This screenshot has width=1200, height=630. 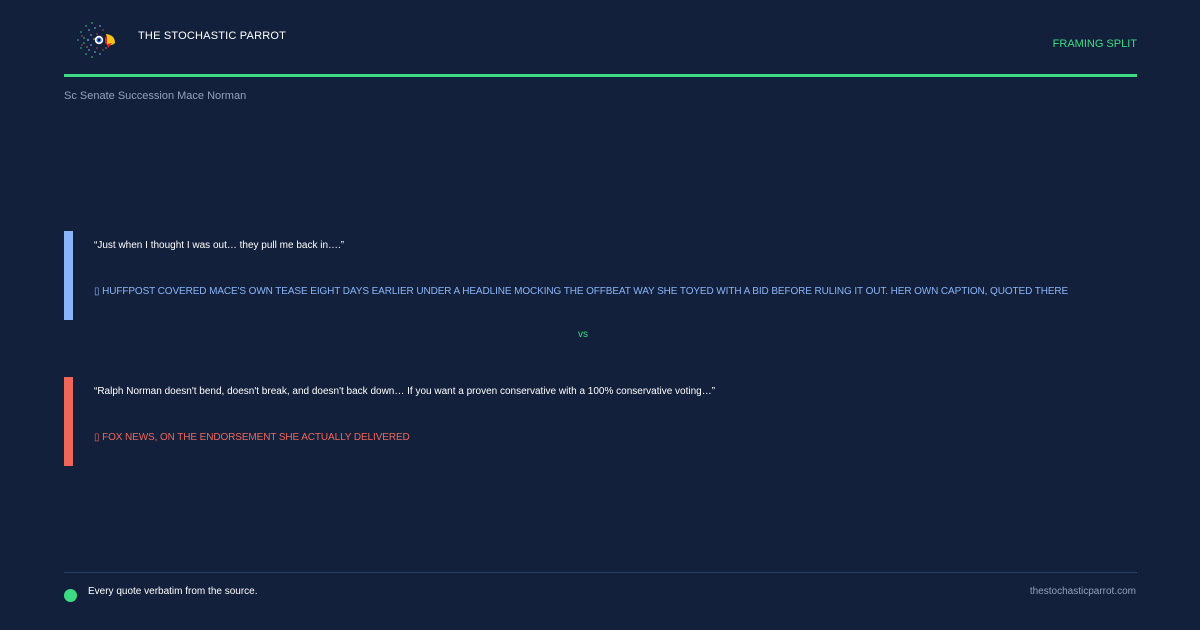 What do you see at coordinates (1083, 591) in the screenshot?
I see `site-link: thestochasticparrot.com` at bounding box center [1083, 591].